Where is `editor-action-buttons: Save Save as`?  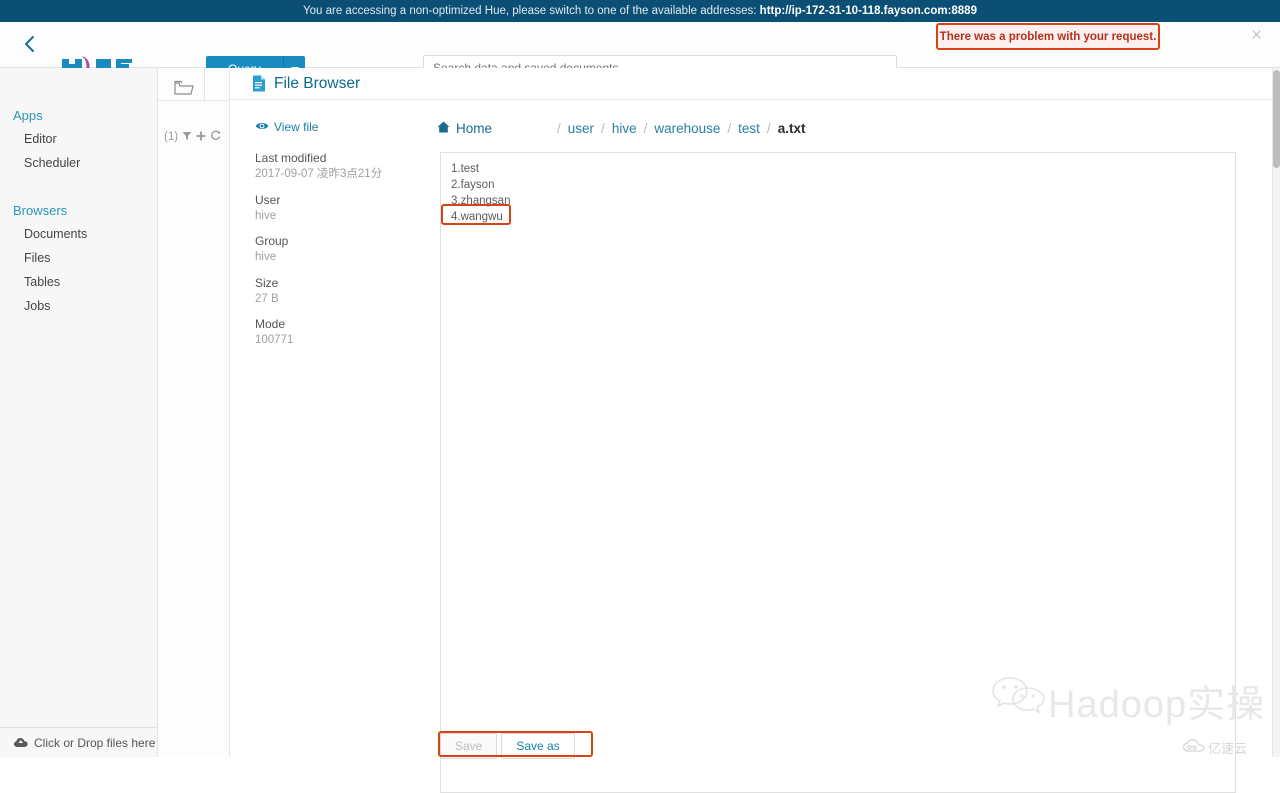 editor-action-buttons: Save Save as is located at coordinates (507, 746).